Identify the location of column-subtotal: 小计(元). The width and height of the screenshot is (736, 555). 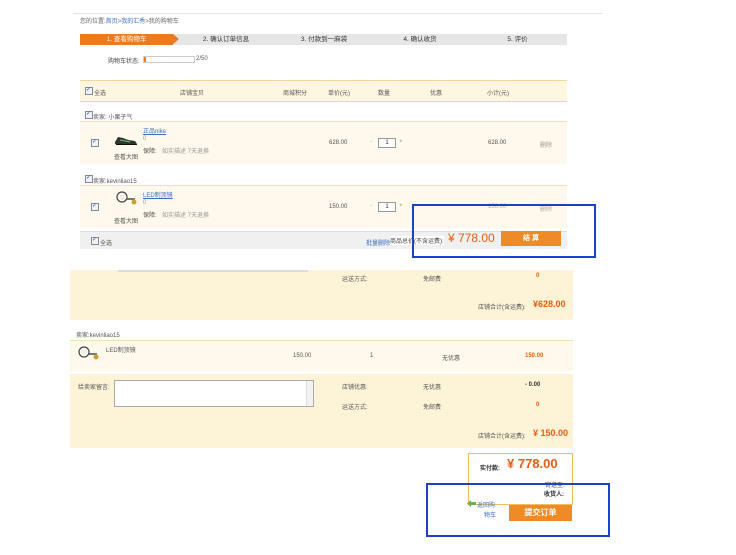
(498, 94).